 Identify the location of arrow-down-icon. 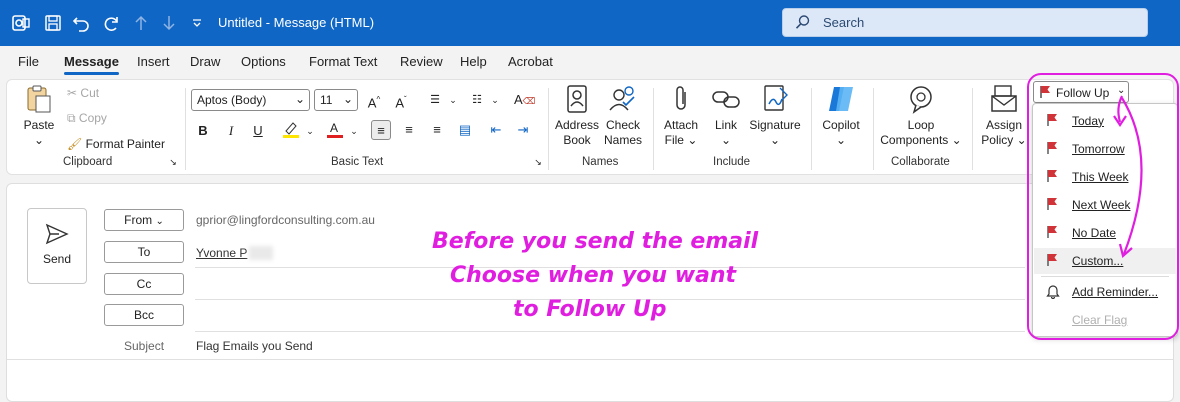
(169, 23).